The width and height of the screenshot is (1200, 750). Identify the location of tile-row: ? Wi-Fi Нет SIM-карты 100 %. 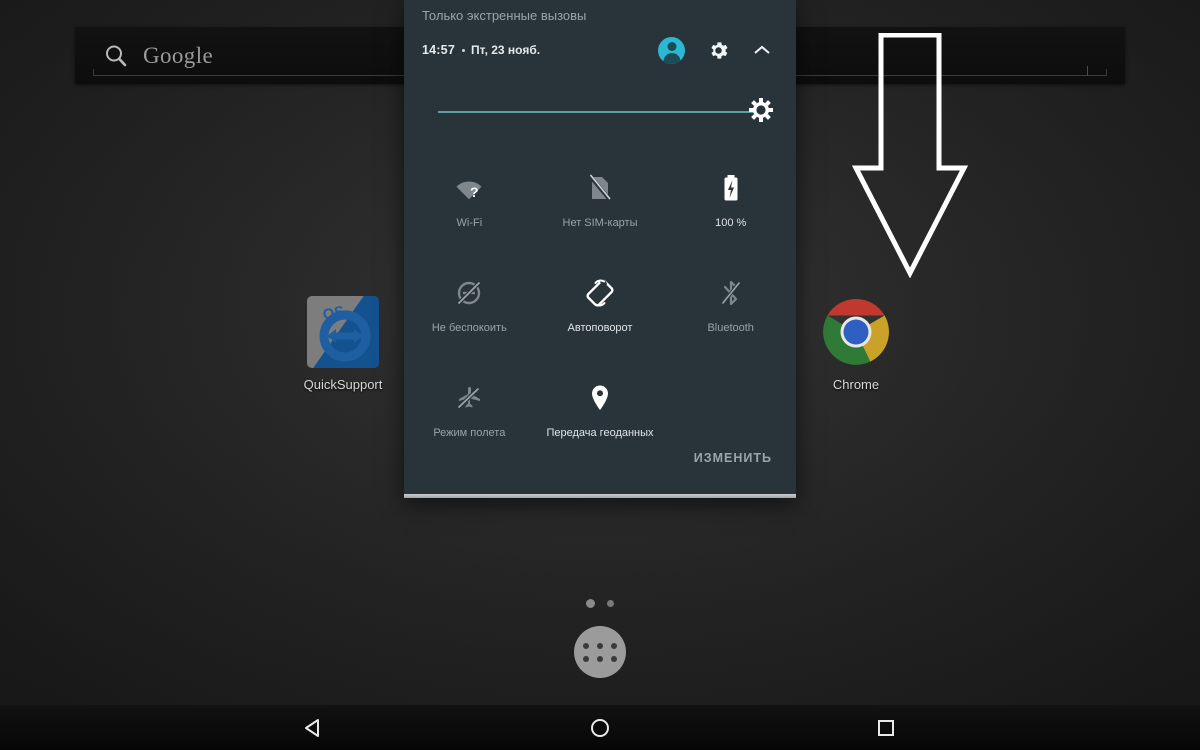
(600, 212).